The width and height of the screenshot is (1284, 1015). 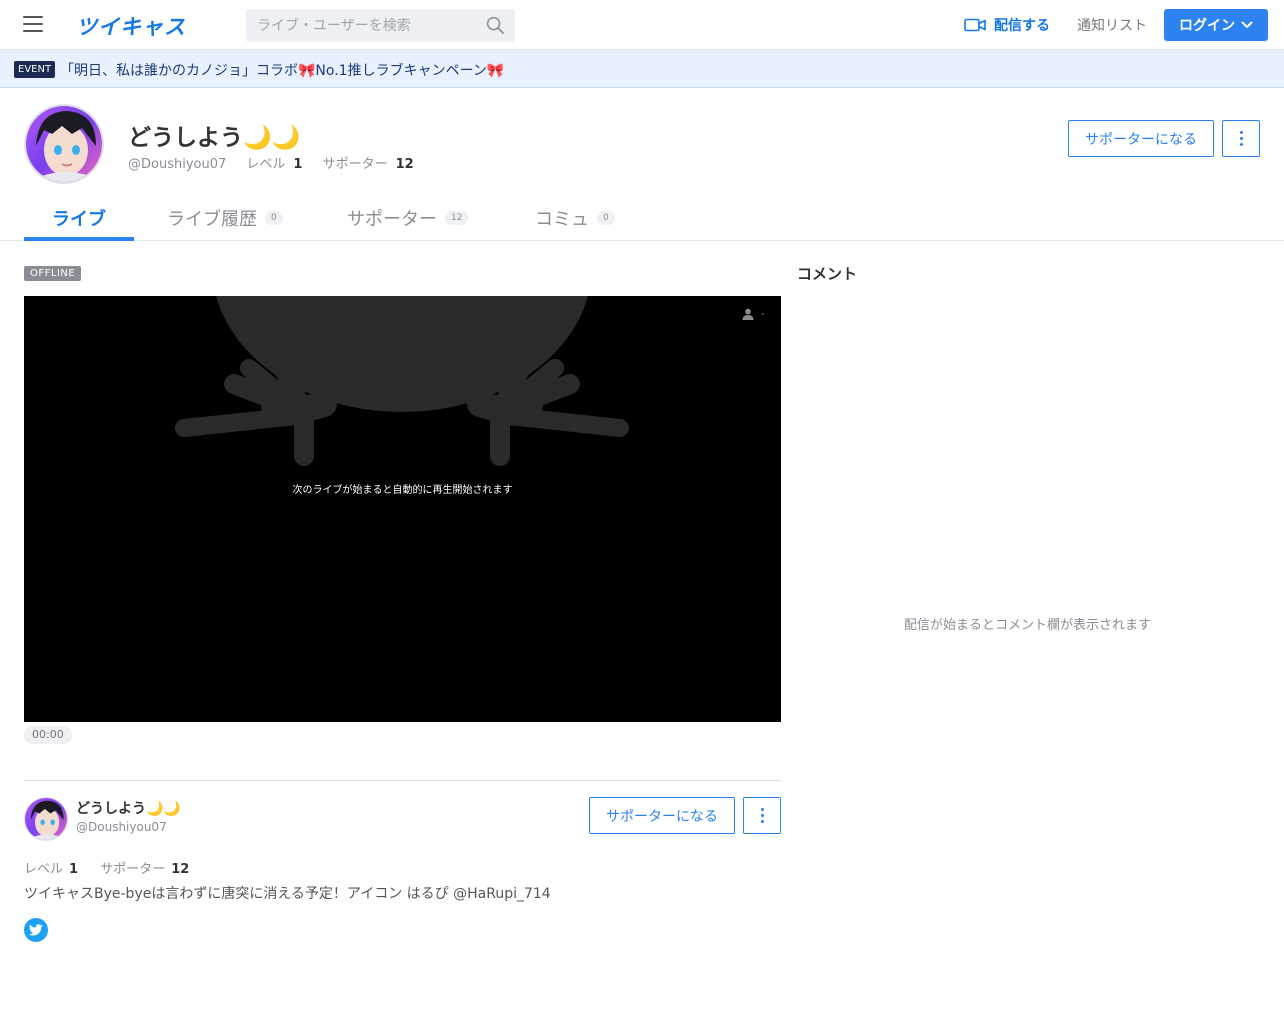 What do you see at coordinates (392, 219) in the screenshot?
I see `tab-supporters-label: サポーター` at bounding box center [392, 219].